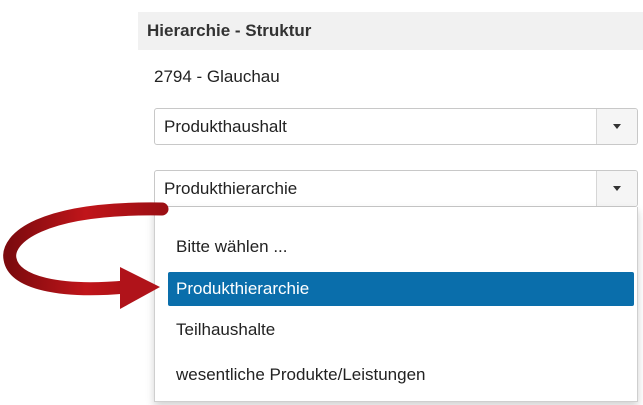 This screenshot has height=405, width=643. I want to click on hierarchie-select: Produkthierarchie, so click(396, 188).